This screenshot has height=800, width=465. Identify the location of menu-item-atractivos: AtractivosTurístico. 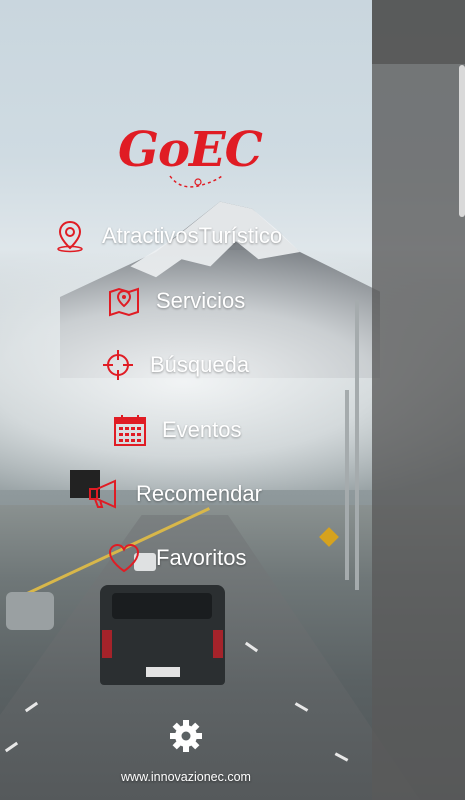
(167, 236).